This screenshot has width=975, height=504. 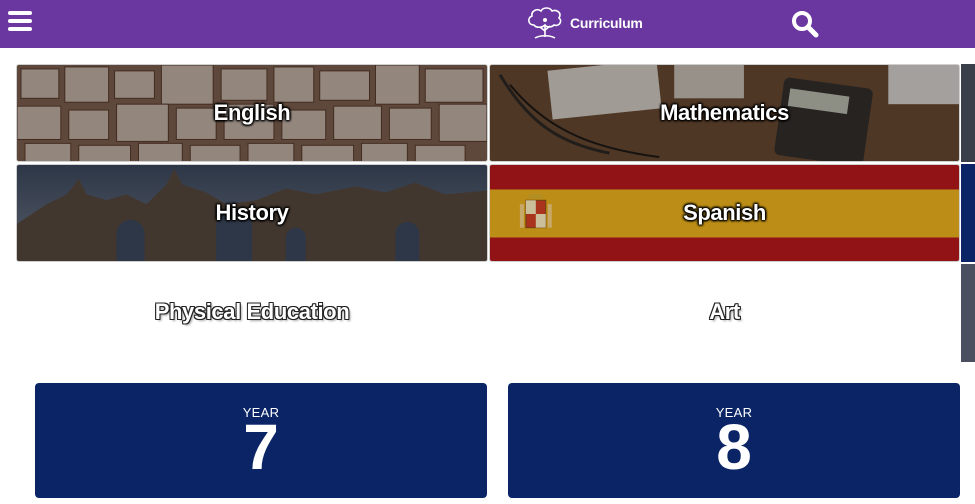 I want to click on year-number: 7, so click(x=261, y=447).